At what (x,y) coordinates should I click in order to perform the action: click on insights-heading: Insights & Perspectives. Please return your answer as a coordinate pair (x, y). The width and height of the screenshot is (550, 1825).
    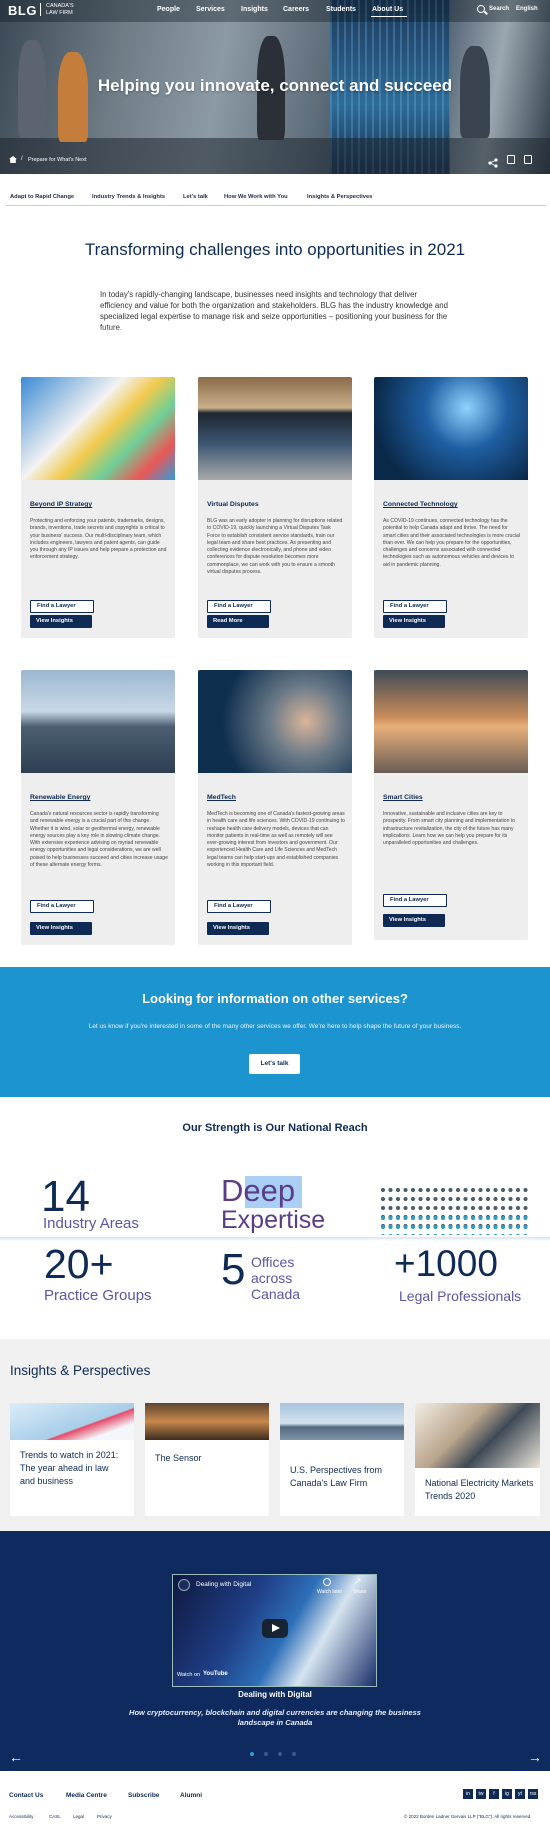
    Looking at the image, I should click on (80, 1370).